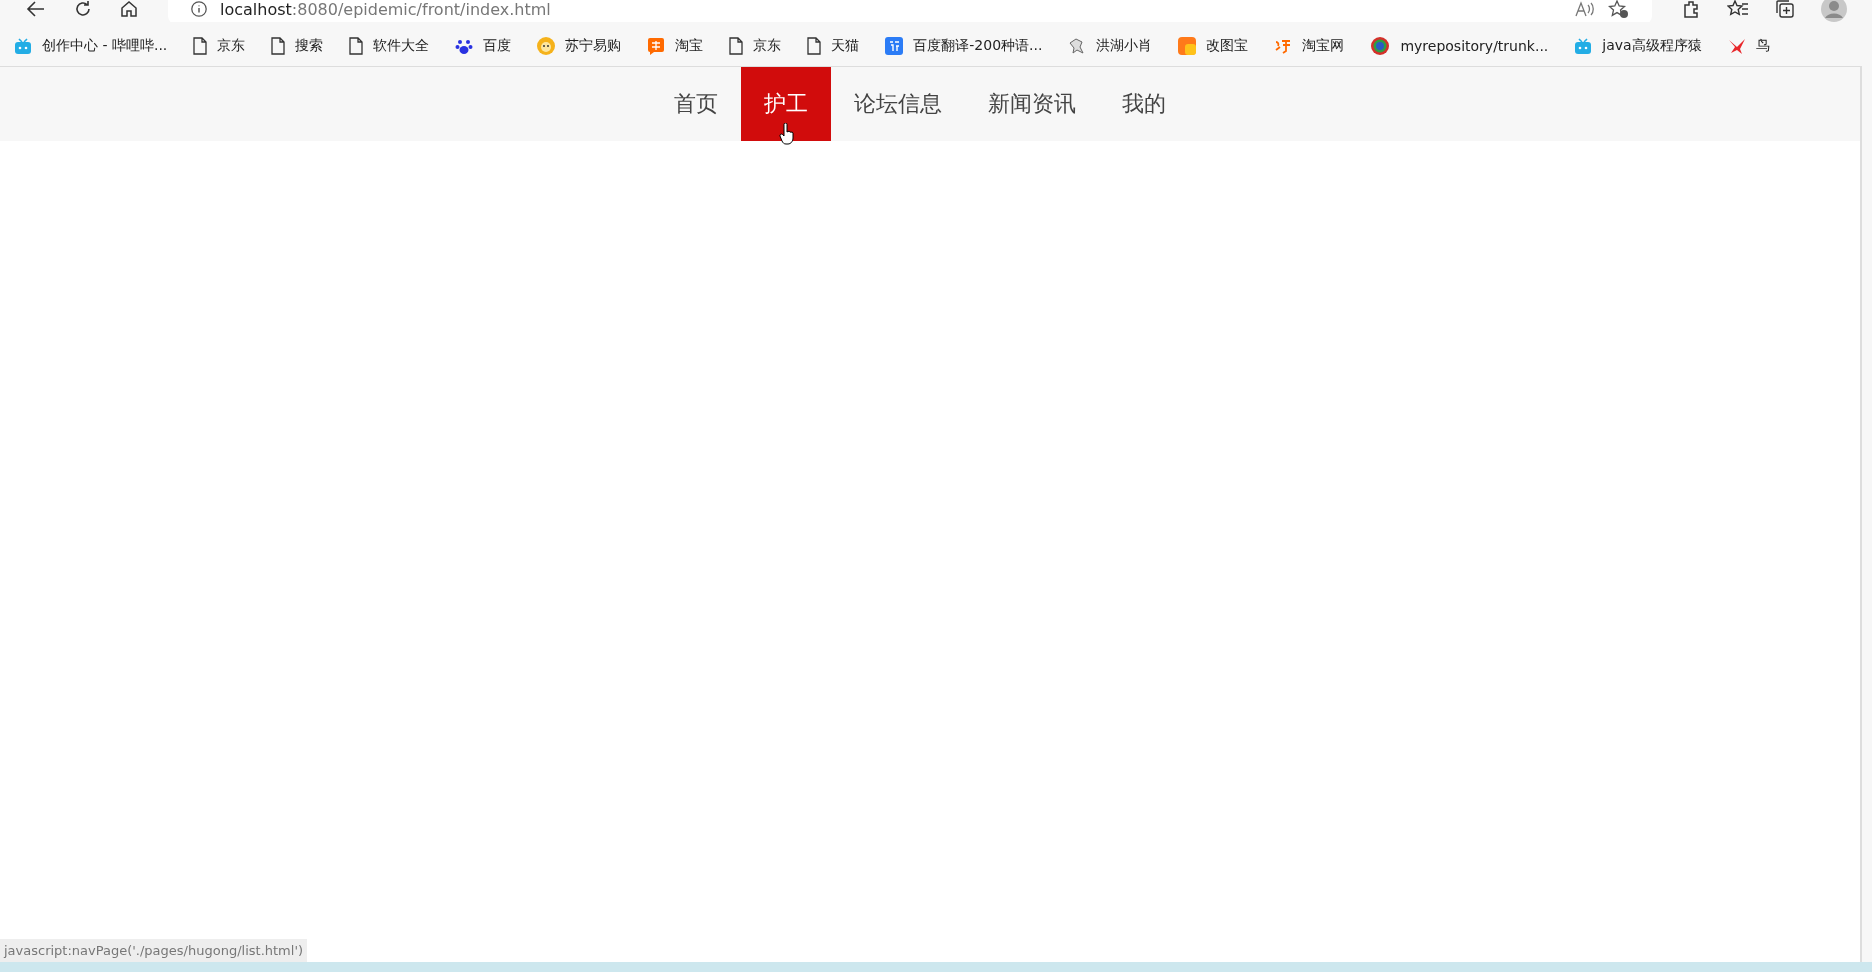 The width and height of the screenshot is (1872, 972). Describe the element at coordinates (1144, 104) in the screenshot. I see `nav-item: 我的` at that location.